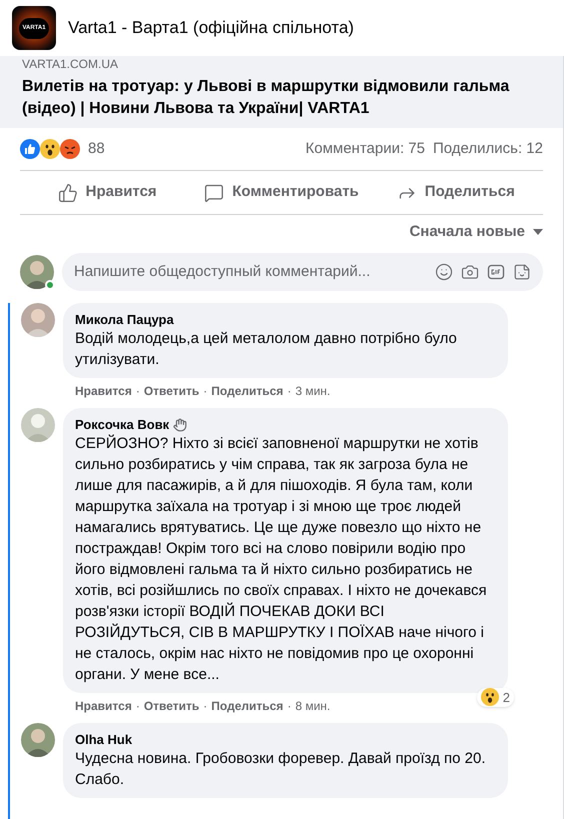 The width and height of the screenshot is (564, 819). What do you see at coordinates (365, 149) in the screenshot?
I see `comment-count: Комментарии: 75` at bounding box center [365, 149].